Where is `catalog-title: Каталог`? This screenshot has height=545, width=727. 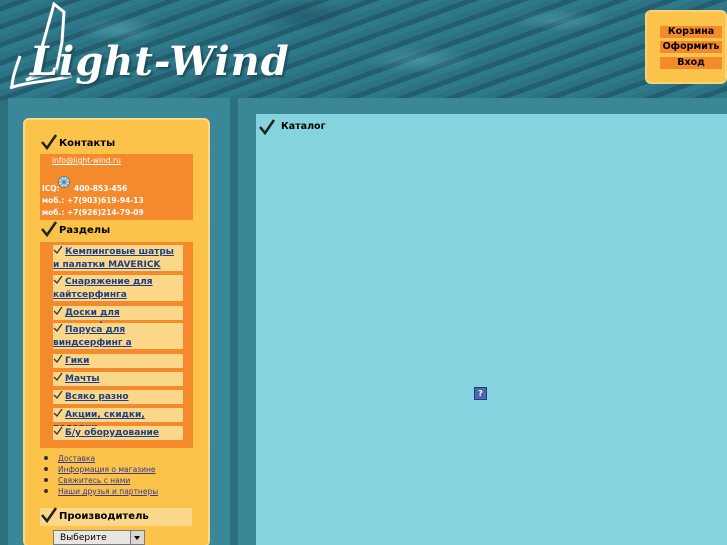 catalog-title: Каталог is located at coordinates (303, 126).